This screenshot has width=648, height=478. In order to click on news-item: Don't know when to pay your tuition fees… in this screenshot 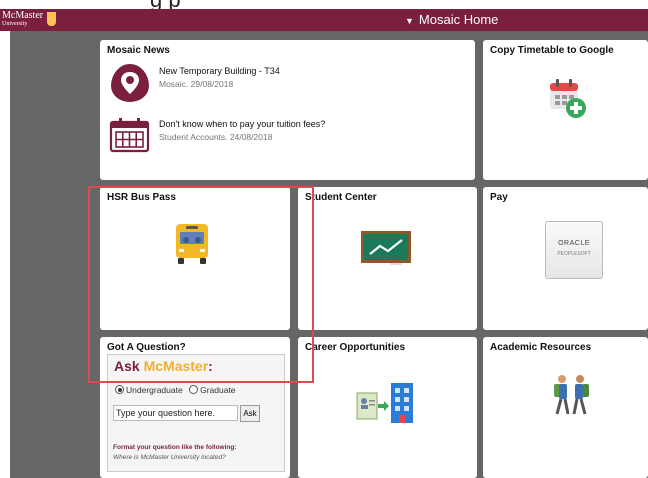, I will do `click(288, 137)`.